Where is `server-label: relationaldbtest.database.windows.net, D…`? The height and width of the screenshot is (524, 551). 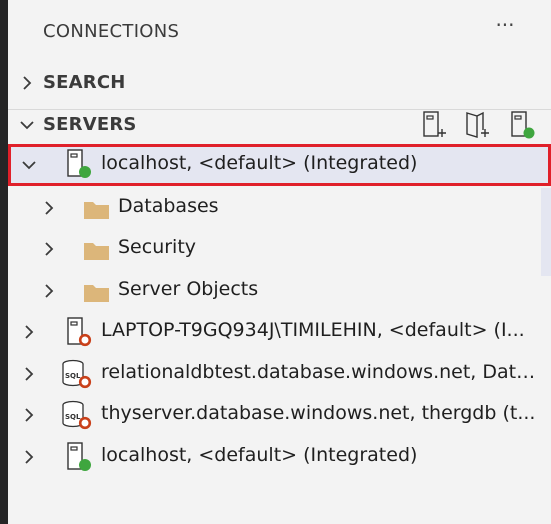 server-label: relationaldbtest.database.windows.net, D… is located at coordinates (321, 372).